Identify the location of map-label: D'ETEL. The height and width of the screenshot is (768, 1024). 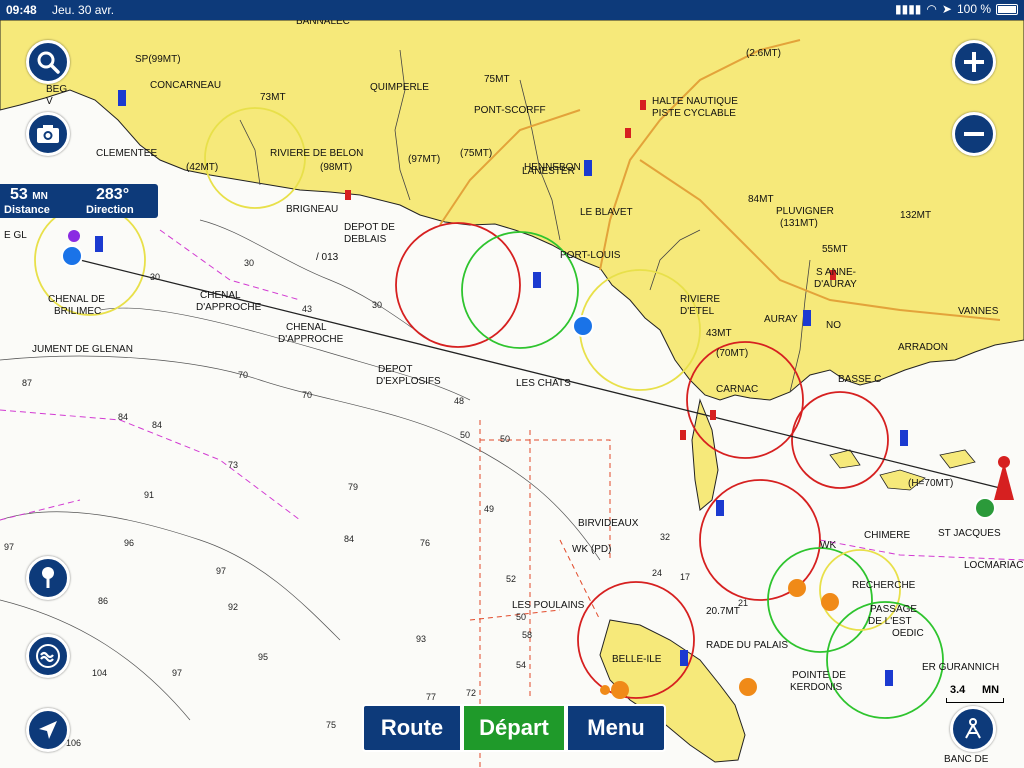
(697, 311).